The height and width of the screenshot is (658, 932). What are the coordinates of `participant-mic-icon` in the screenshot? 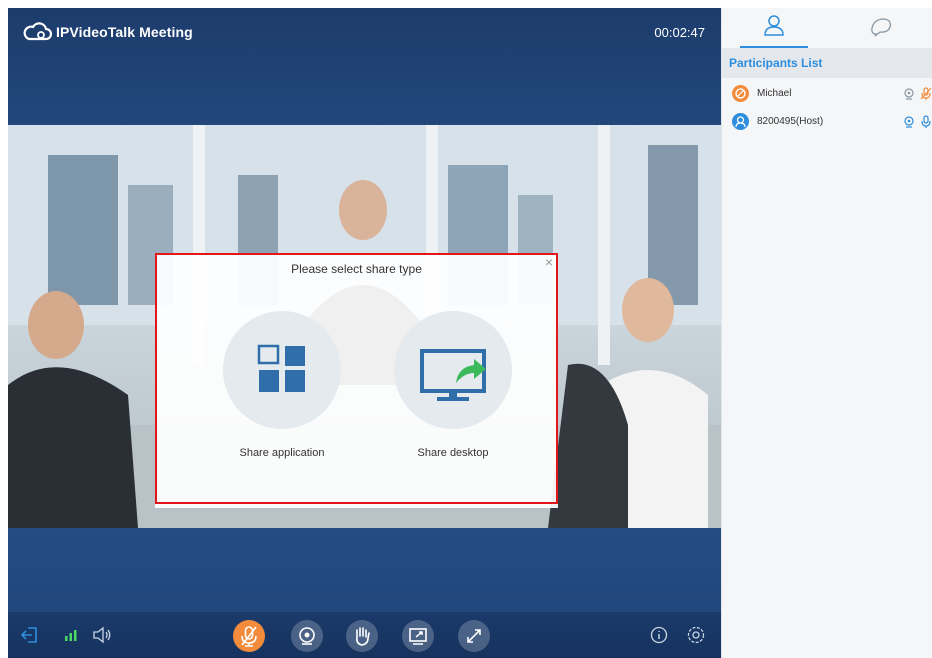 It's located at (925, 122).